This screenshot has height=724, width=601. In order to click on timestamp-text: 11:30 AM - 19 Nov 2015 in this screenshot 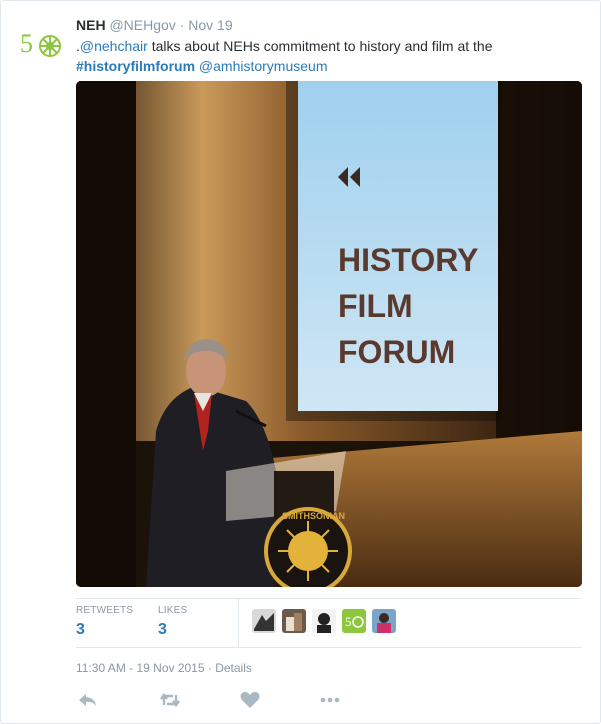, I will do `click(140, 668)`.